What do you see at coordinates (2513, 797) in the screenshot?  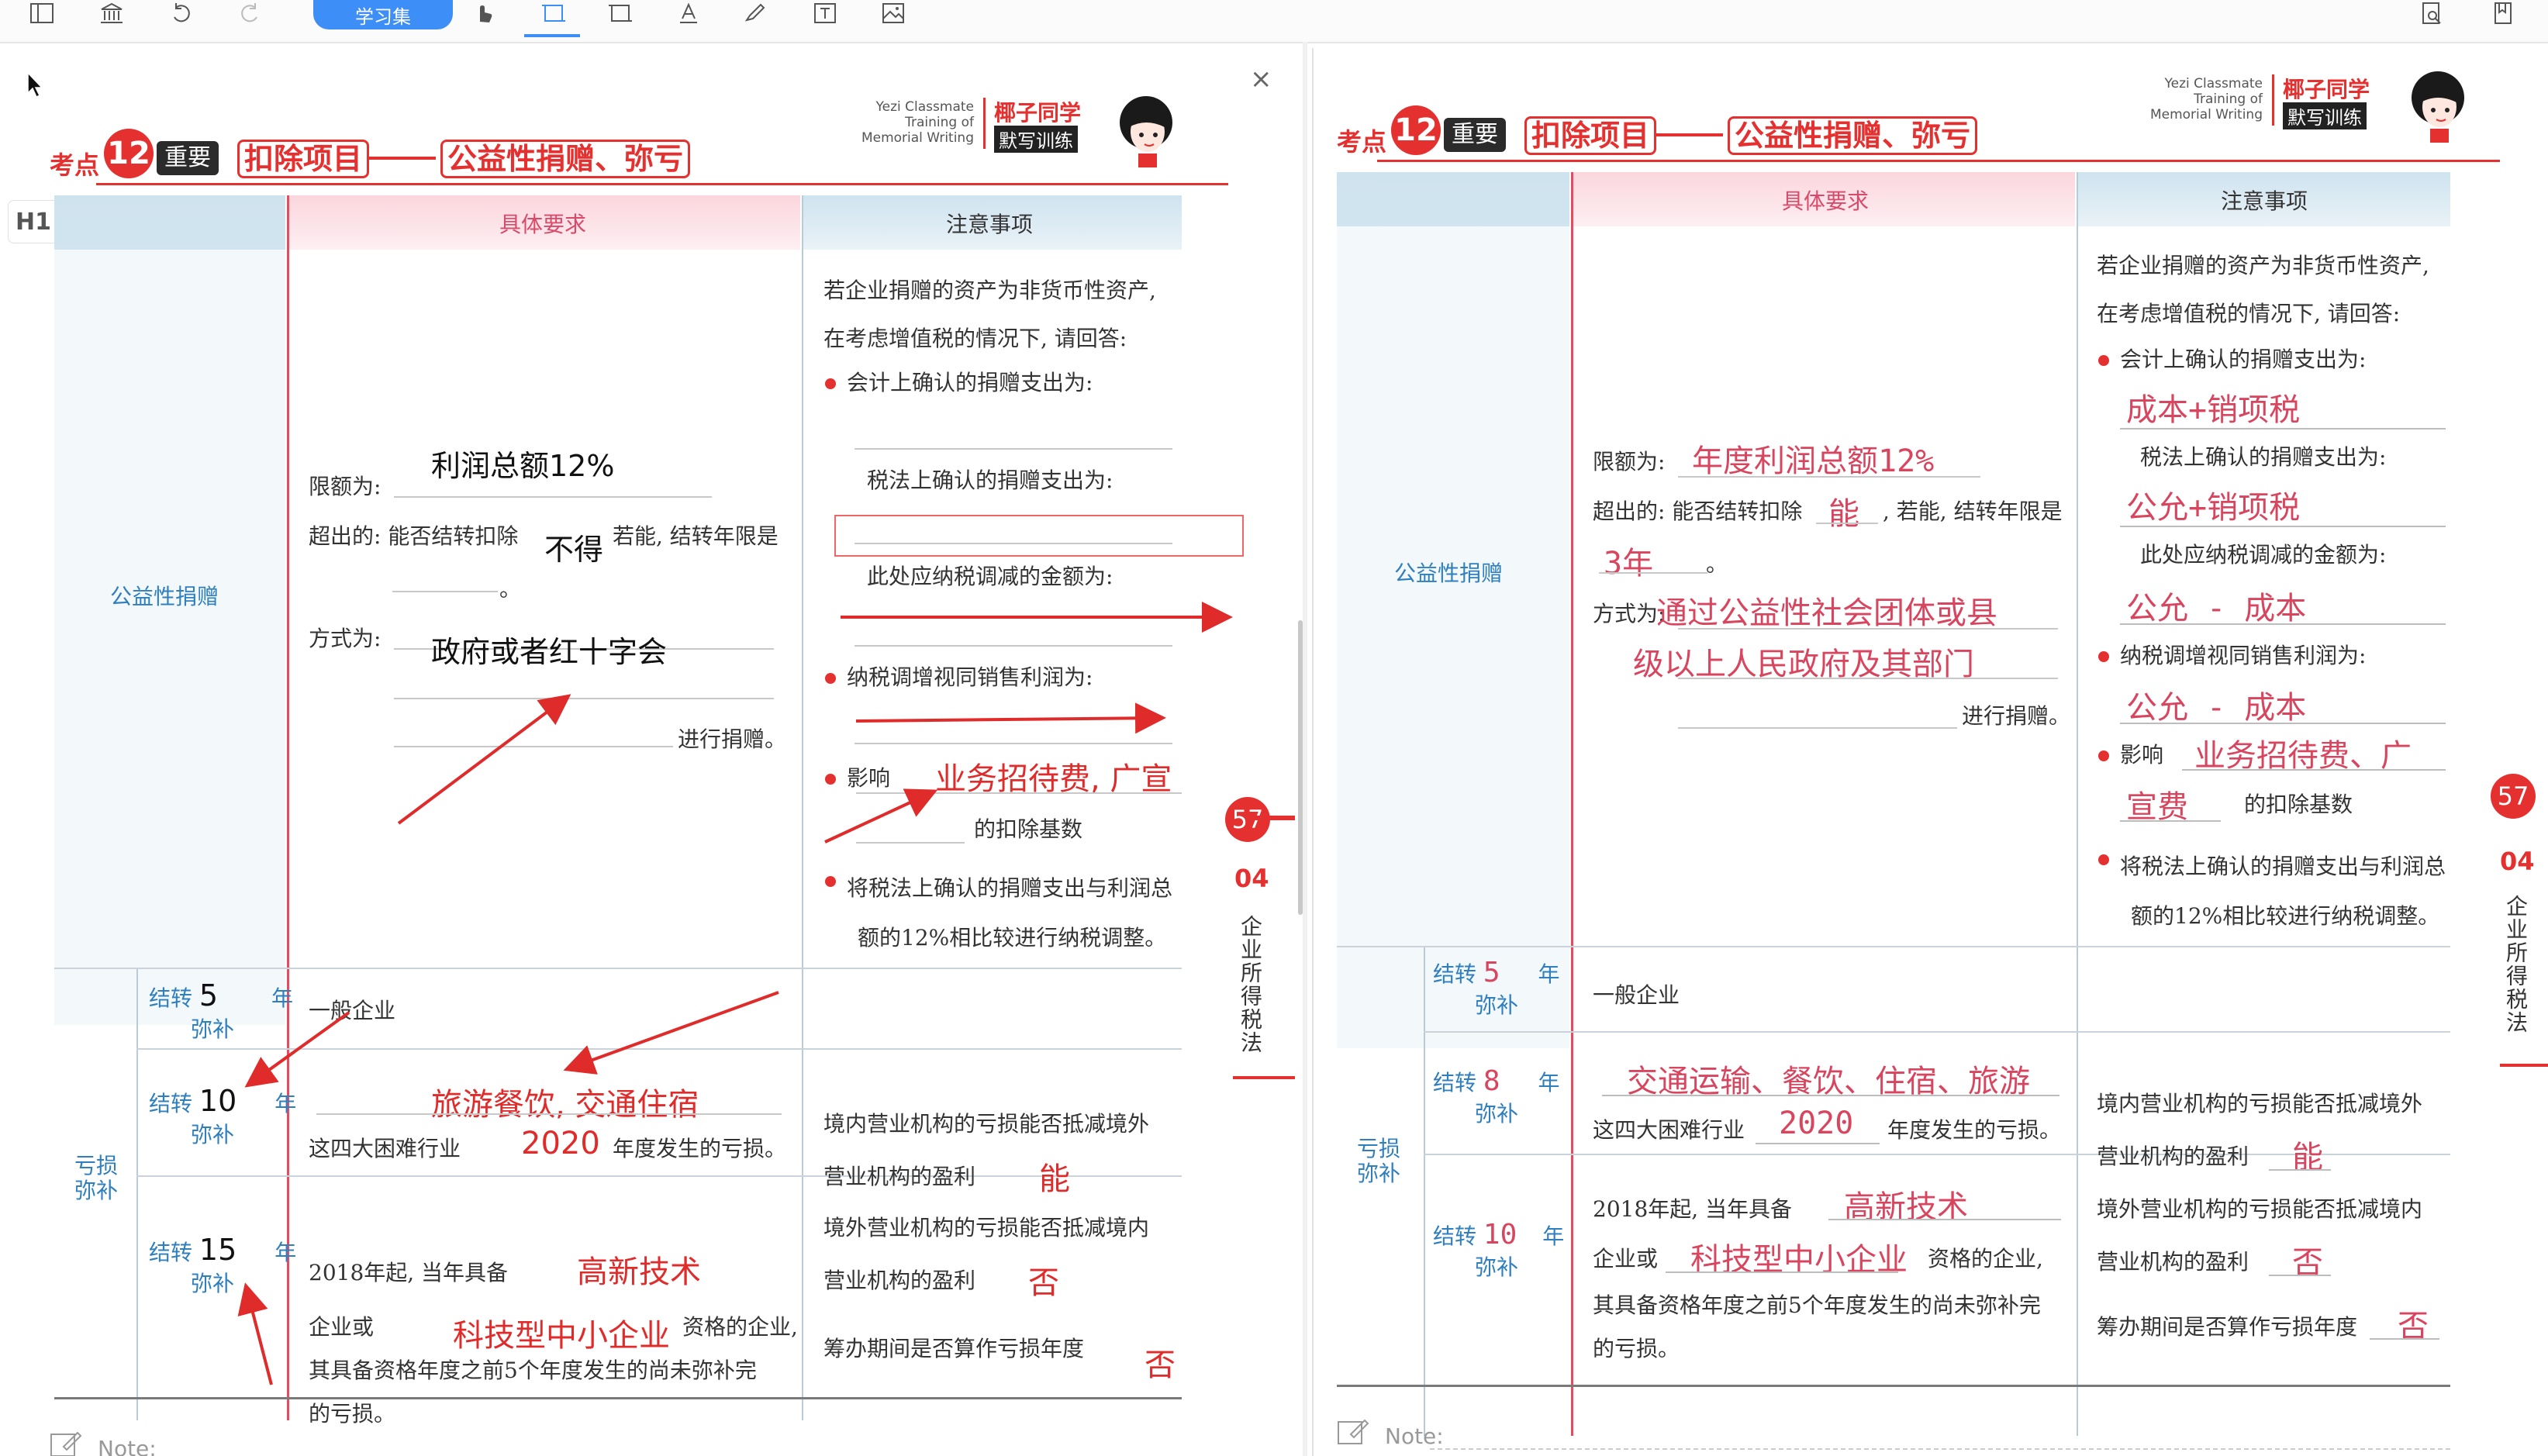 I see `page-number-badge: 57` at bounding box center [2513, 797].